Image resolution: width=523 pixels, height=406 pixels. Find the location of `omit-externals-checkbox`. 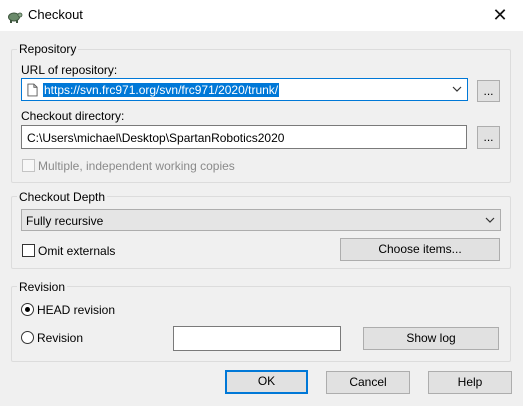

omit-externals-checkbox is located at coordinates (28, 250).